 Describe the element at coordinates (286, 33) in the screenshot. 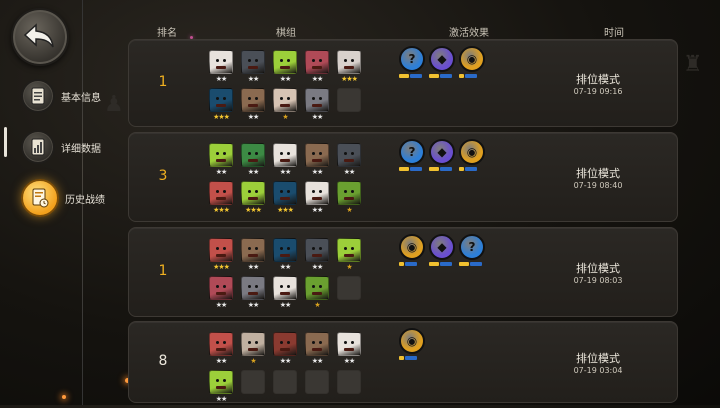

I see `column-header-lineup: 棋组` at that location.